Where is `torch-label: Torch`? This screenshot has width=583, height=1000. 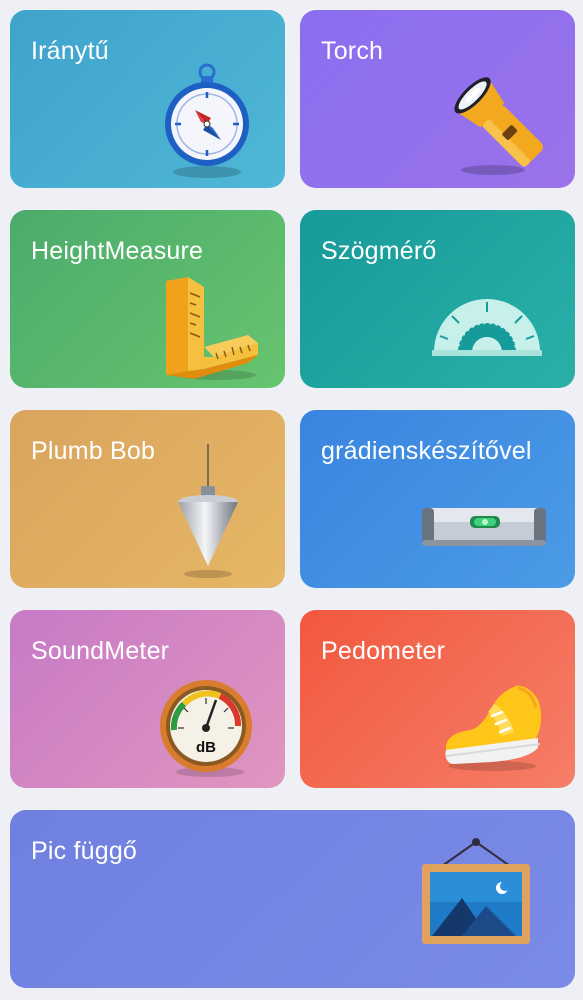 torch-label: Torch is located at coordinates (352, 51).